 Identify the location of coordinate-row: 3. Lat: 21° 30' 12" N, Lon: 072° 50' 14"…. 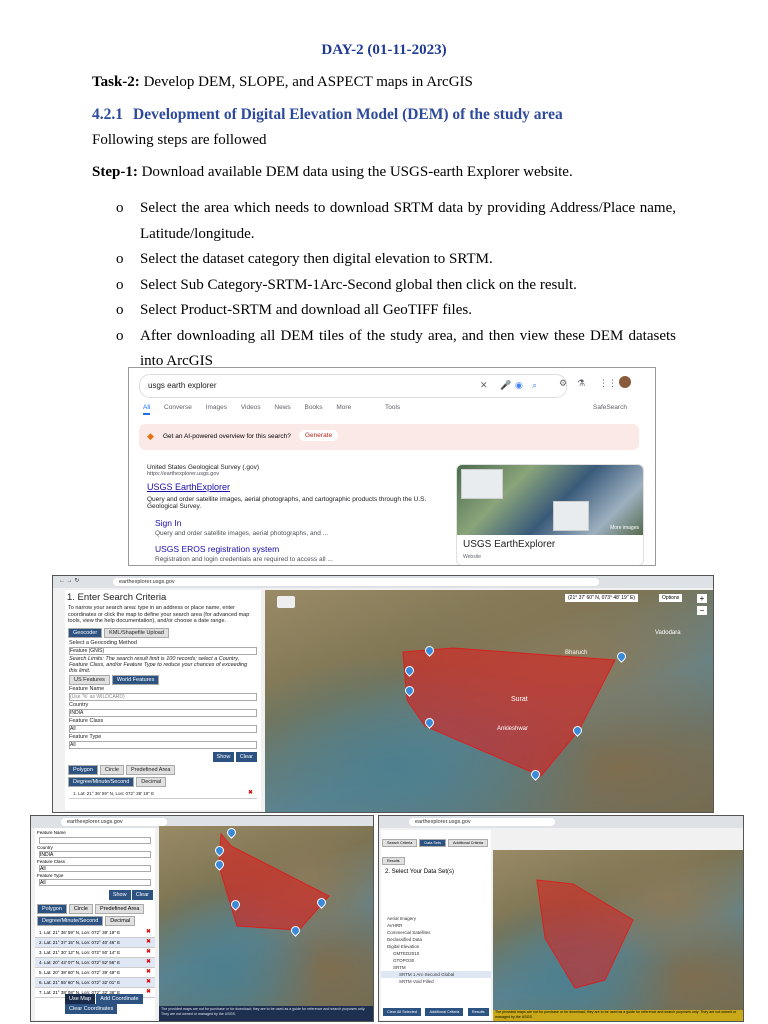
(95, 953).